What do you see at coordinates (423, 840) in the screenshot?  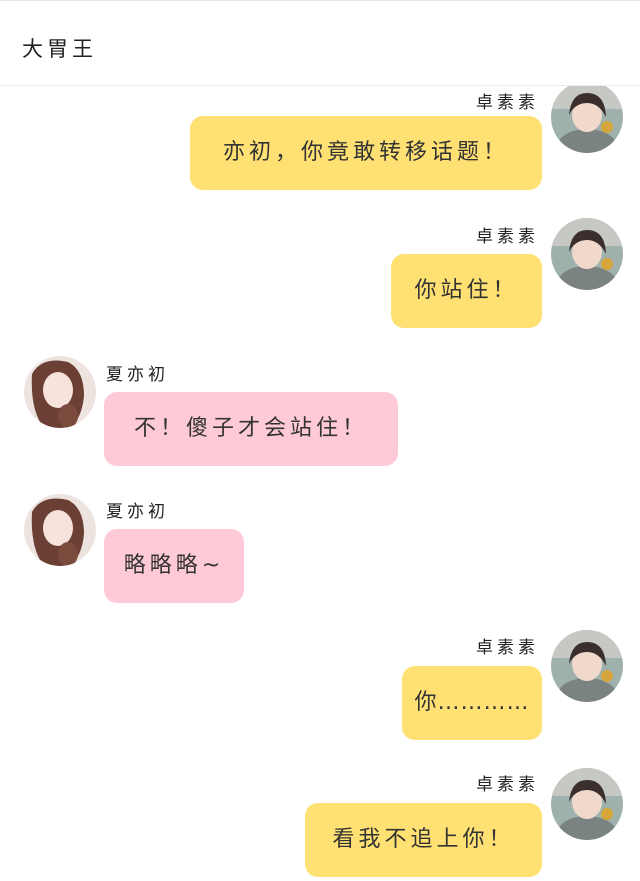 I see `message-bubble: 看我不追上你！` at bounding box center [423, 840].